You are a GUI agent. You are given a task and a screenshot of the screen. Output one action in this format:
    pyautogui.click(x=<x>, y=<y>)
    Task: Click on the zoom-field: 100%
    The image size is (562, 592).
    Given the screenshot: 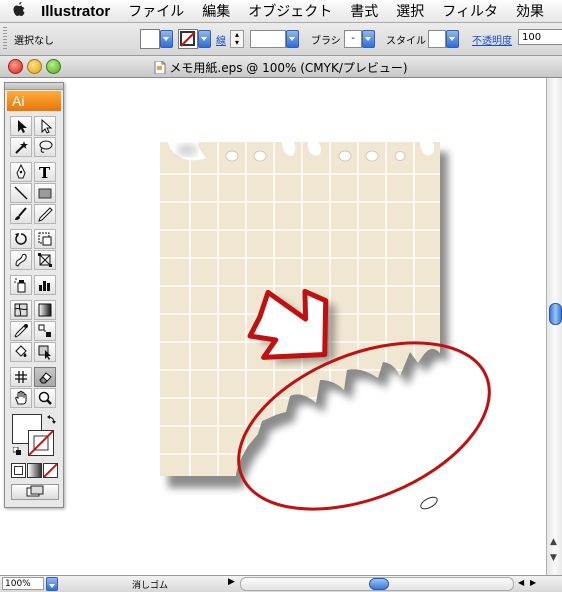 What is the action you would take?
    pyautogui.click(x=23, y=583)
    